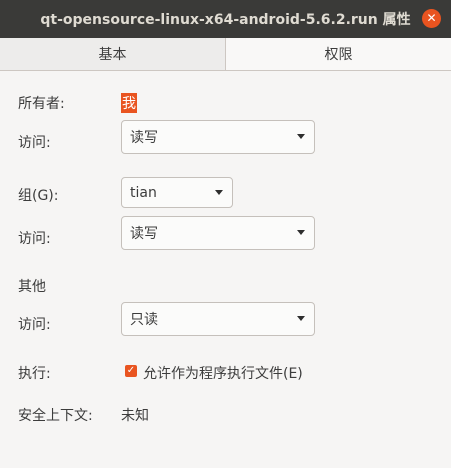  What do you see at coordinates (41, 104) in the screenshot?
I see `owner-label: 所有者:` at bounding box center [41, 104].